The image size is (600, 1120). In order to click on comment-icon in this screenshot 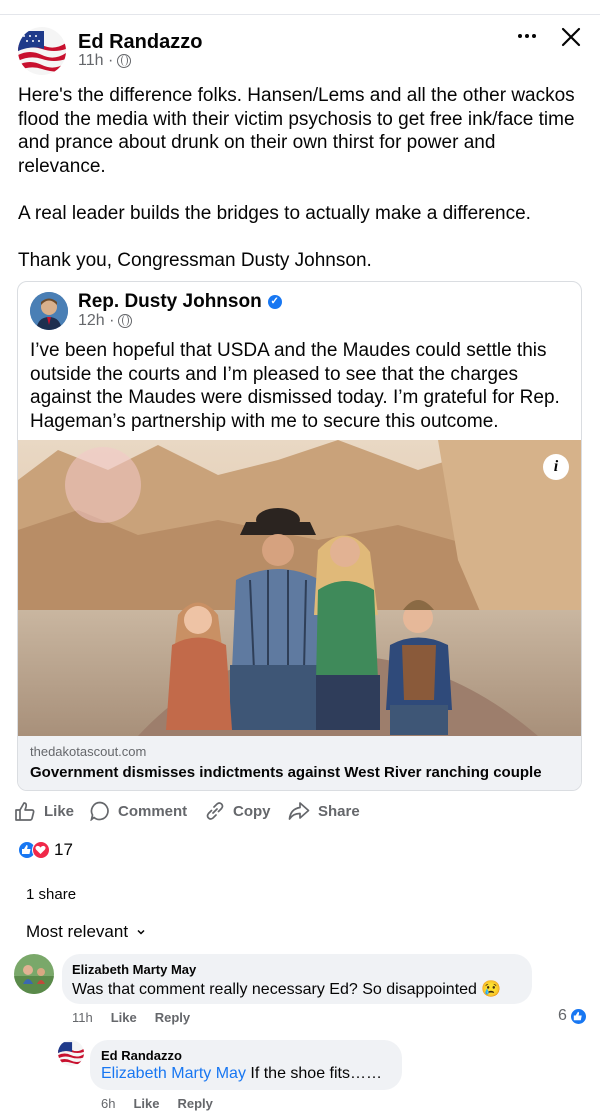, I will do `click(99, 811)`.